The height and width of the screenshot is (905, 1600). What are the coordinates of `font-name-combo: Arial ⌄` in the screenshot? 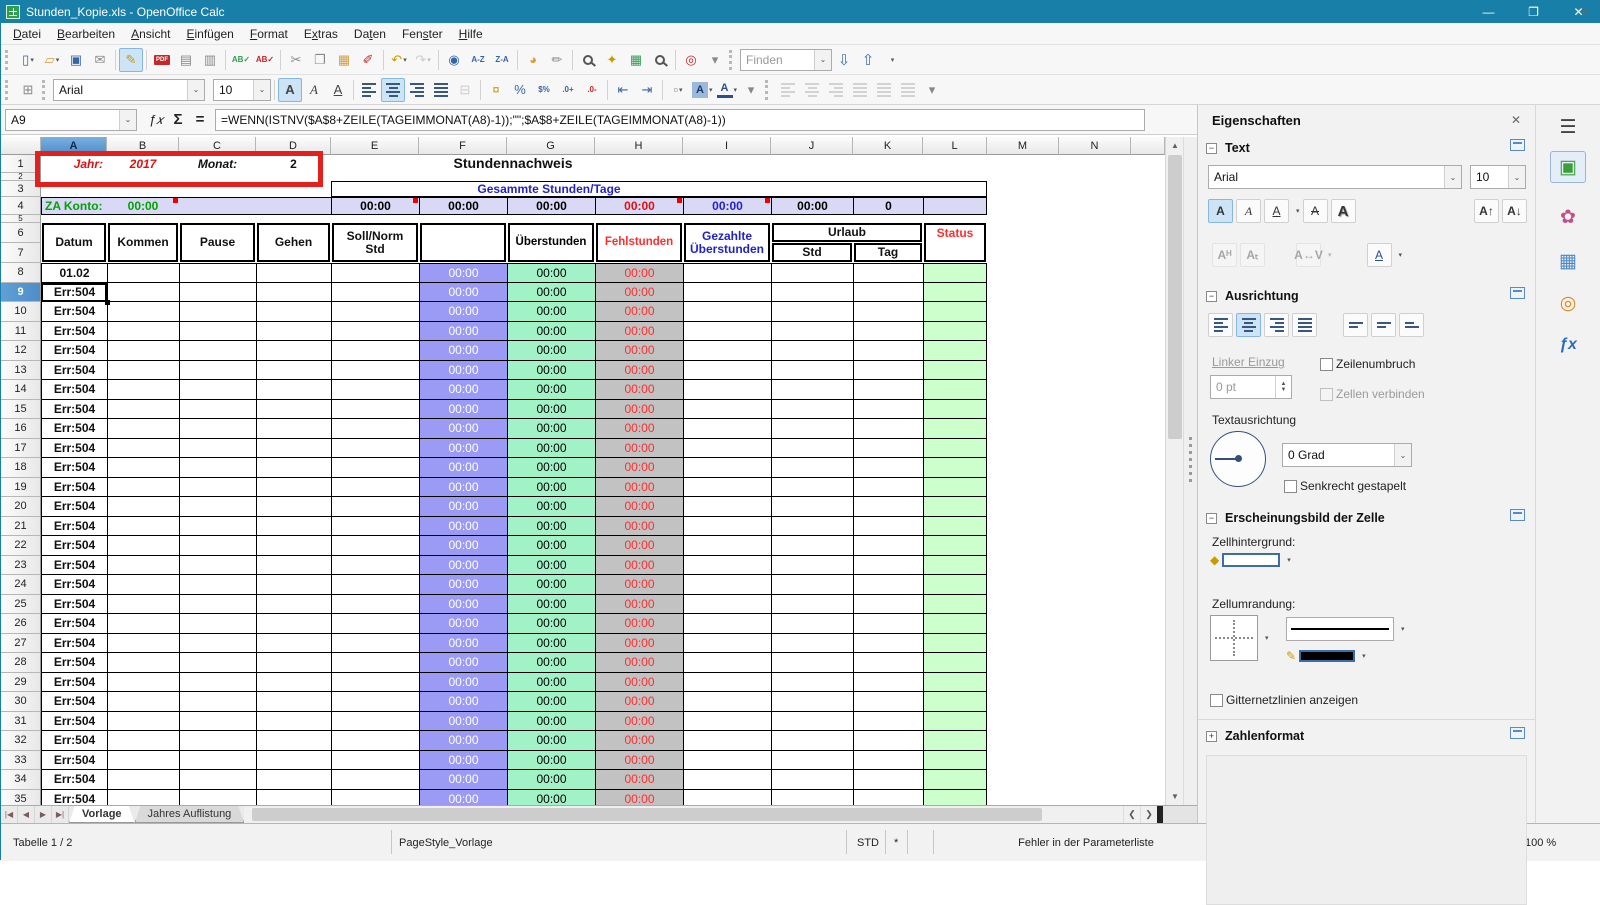 It's located at (129, 89).